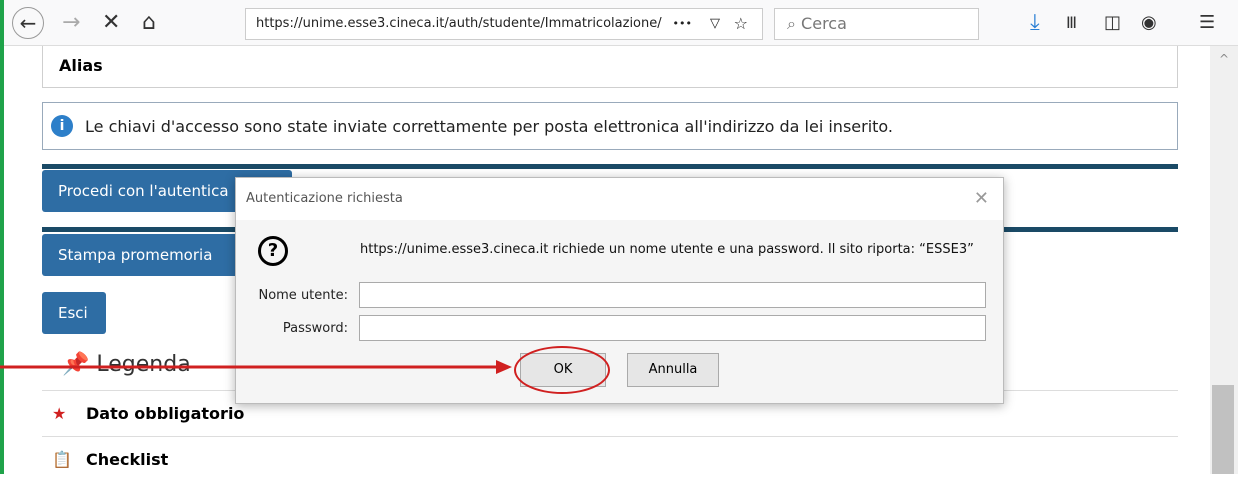  I want to click on search-input: ⌕ Cerca, so click(876, 24).